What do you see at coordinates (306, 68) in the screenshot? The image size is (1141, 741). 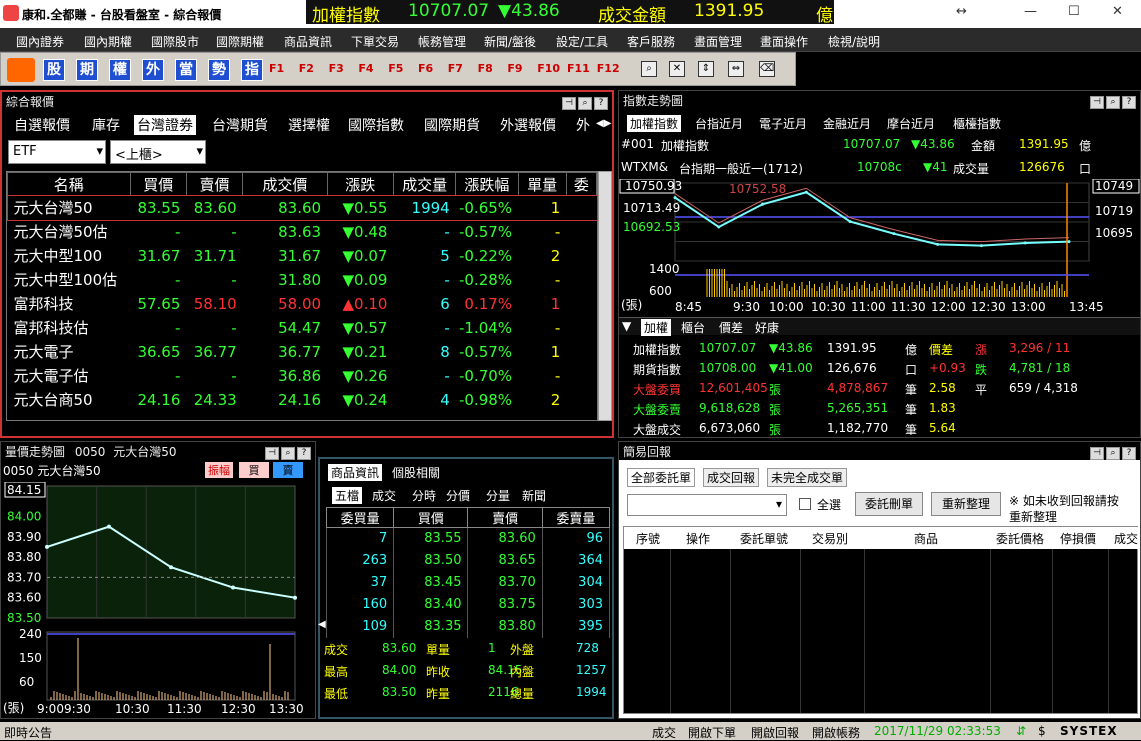 I see `function-key: F2` at bounding box center [306, 68].